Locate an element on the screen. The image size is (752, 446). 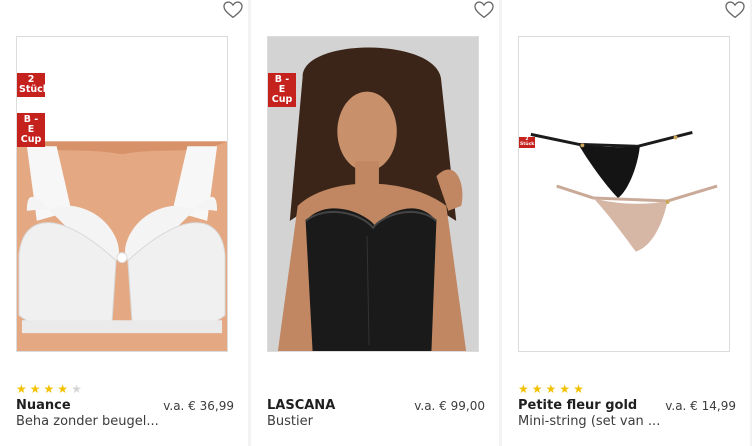
product-brand: Nuance is located at coordinates (43, 405).